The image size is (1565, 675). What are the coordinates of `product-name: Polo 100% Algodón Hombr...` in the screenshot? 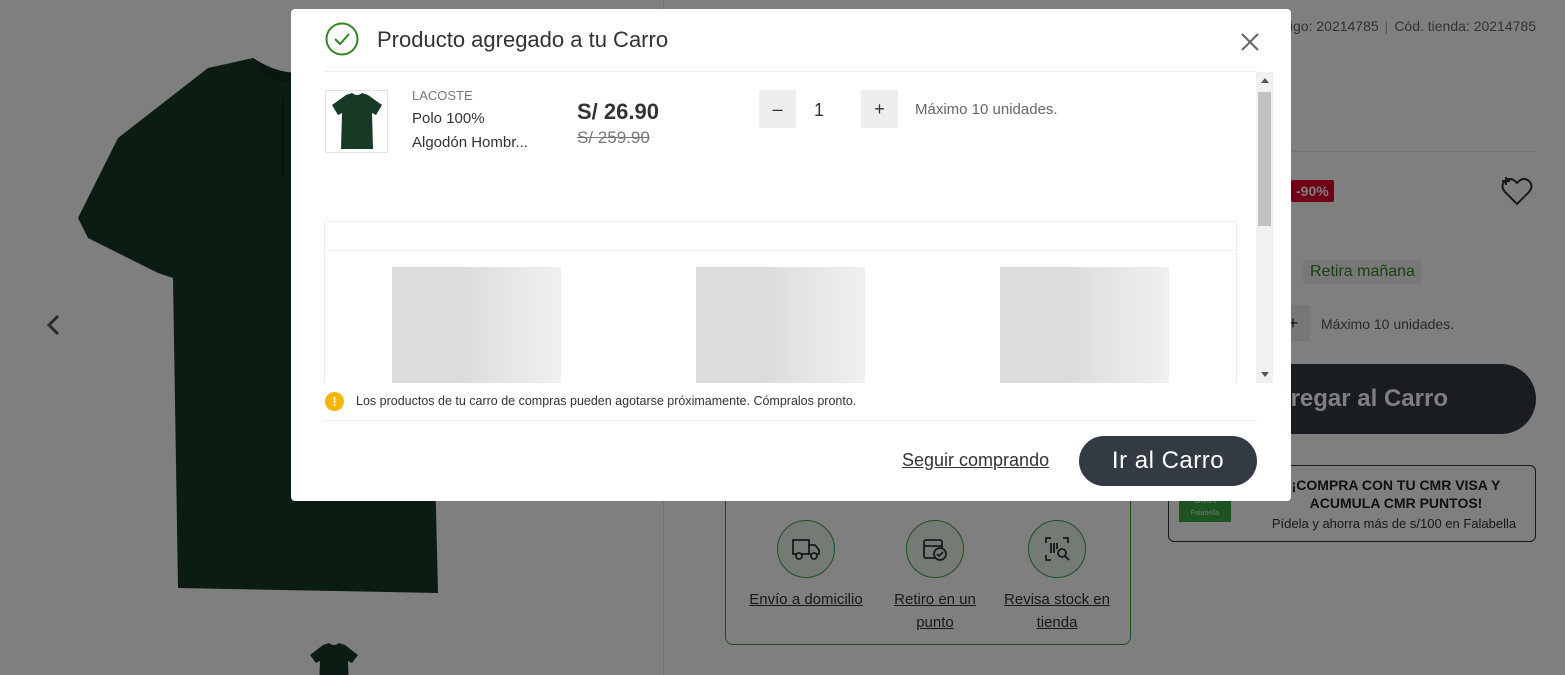 It's located at (470, 130).